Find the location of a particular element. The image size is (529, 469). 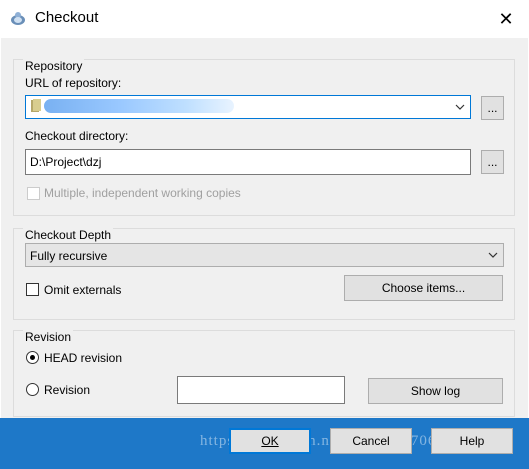

title-bar: Checkout ✕ is located at coordinates (264, 19).